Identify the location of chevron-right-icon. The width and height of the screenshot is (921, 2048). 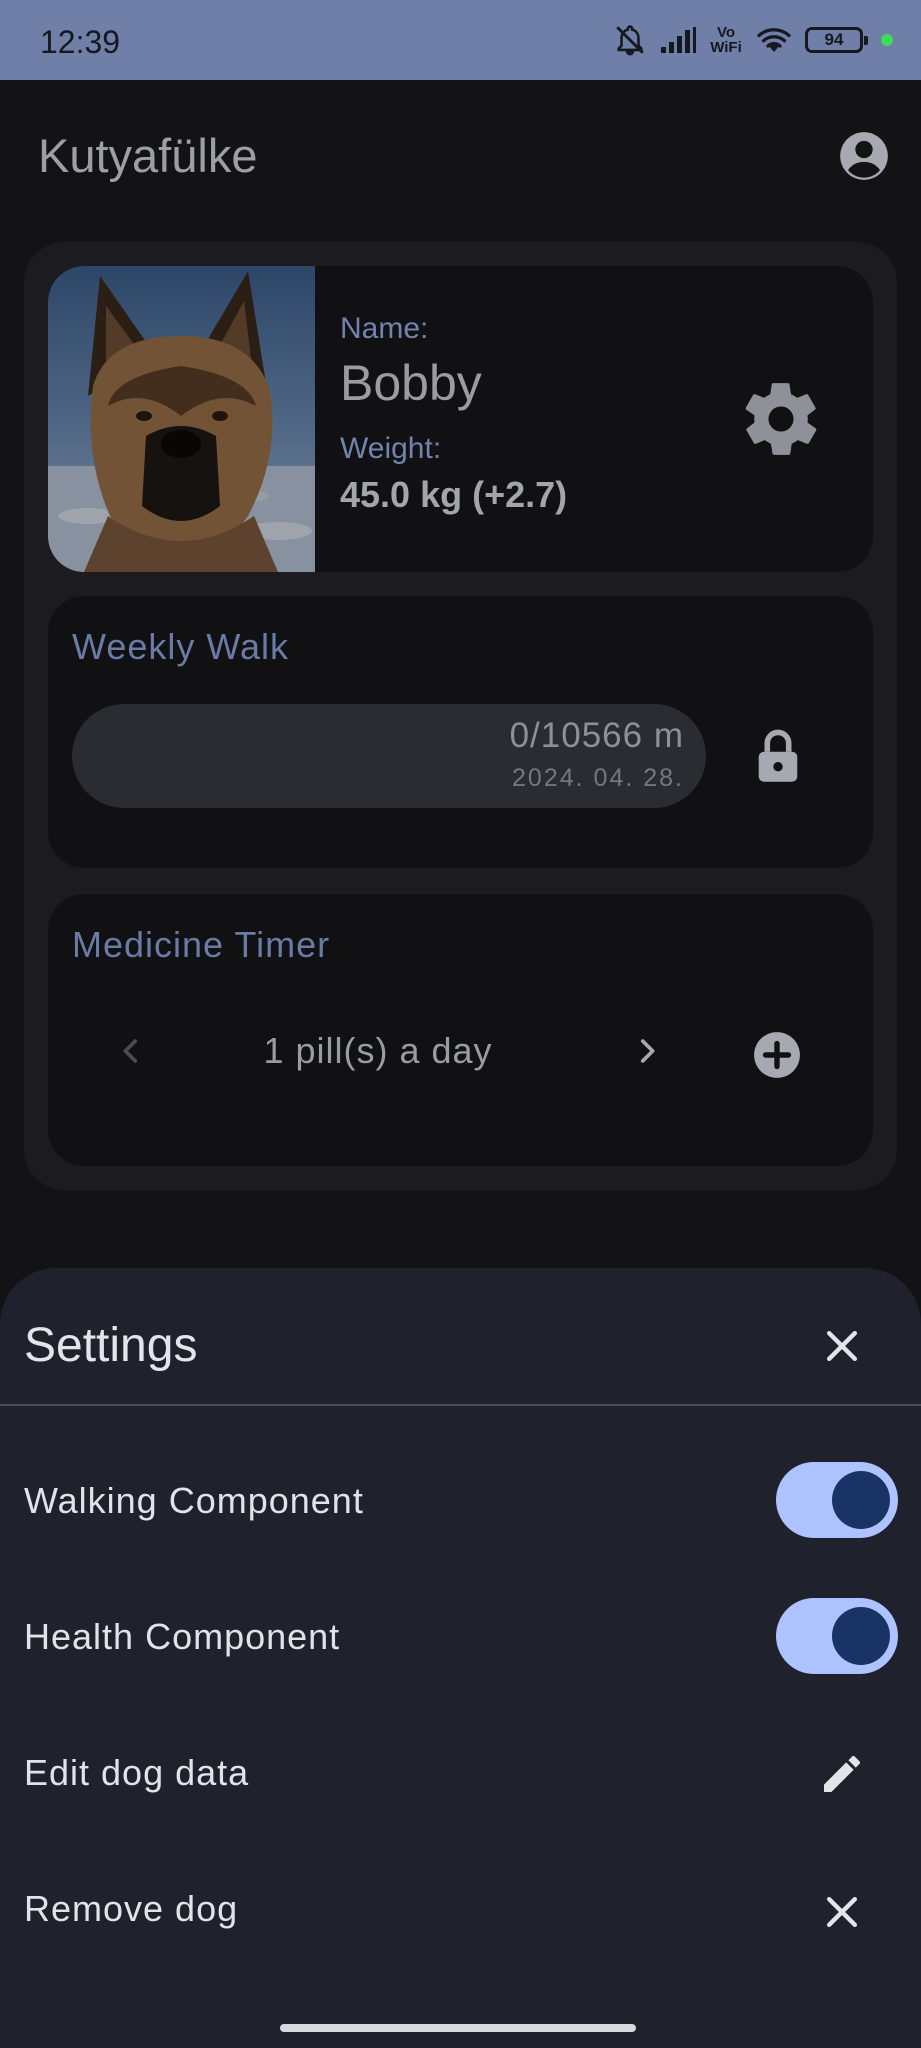
(647, 1051).